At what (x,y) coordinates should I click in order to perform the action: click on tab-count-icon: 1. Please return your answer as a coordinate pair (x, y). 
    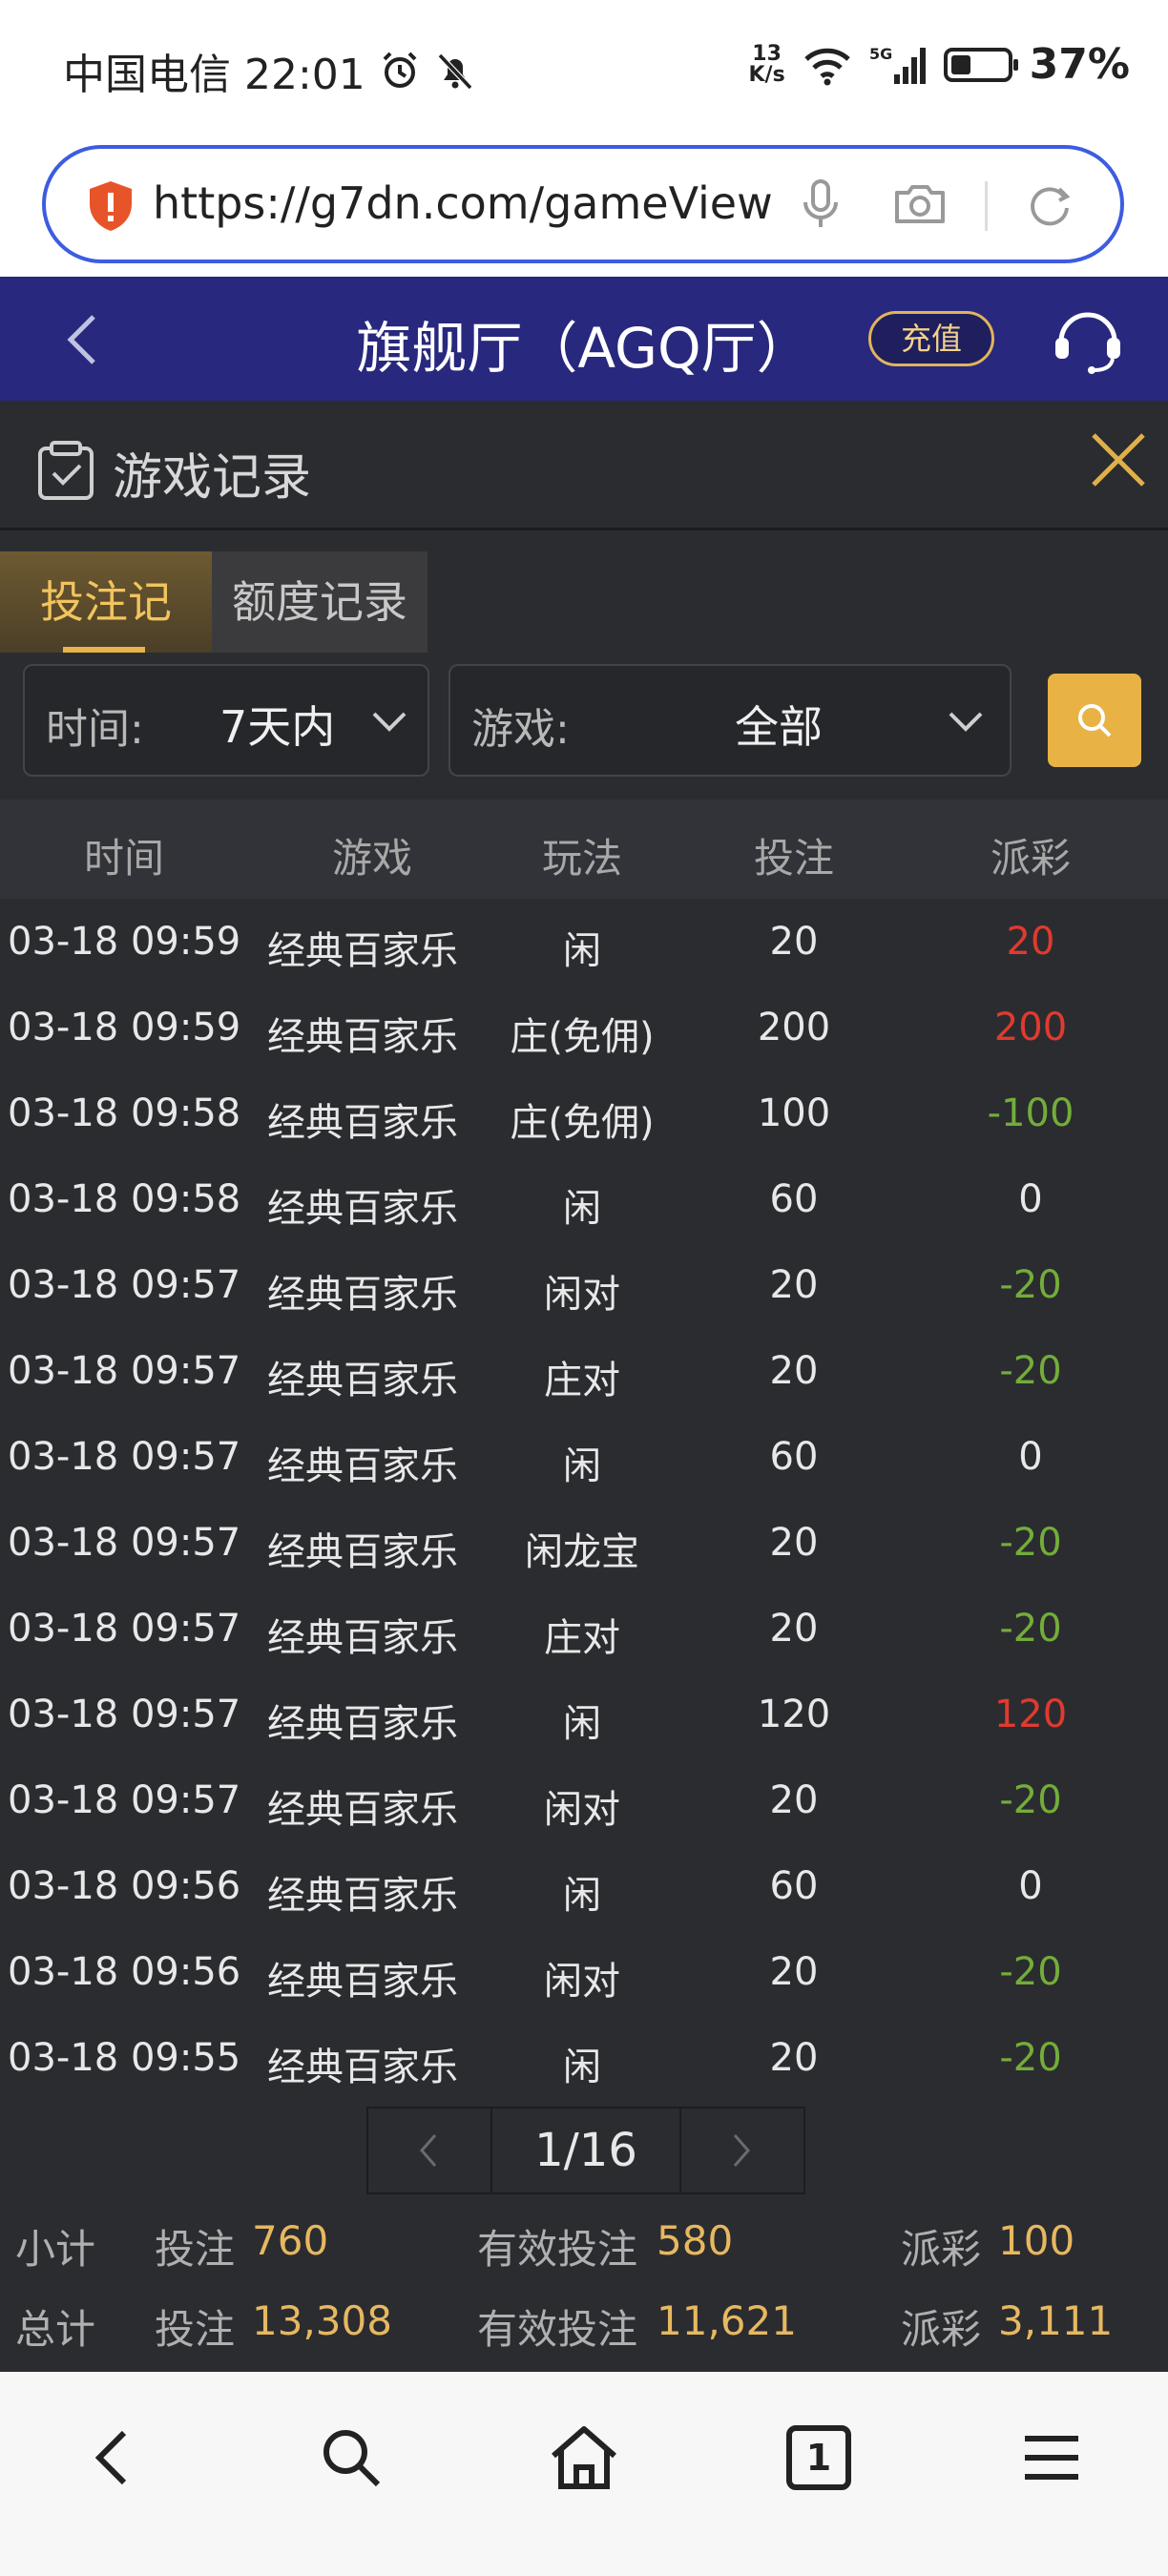
    Looking at the image, I should click on (819, 2458).